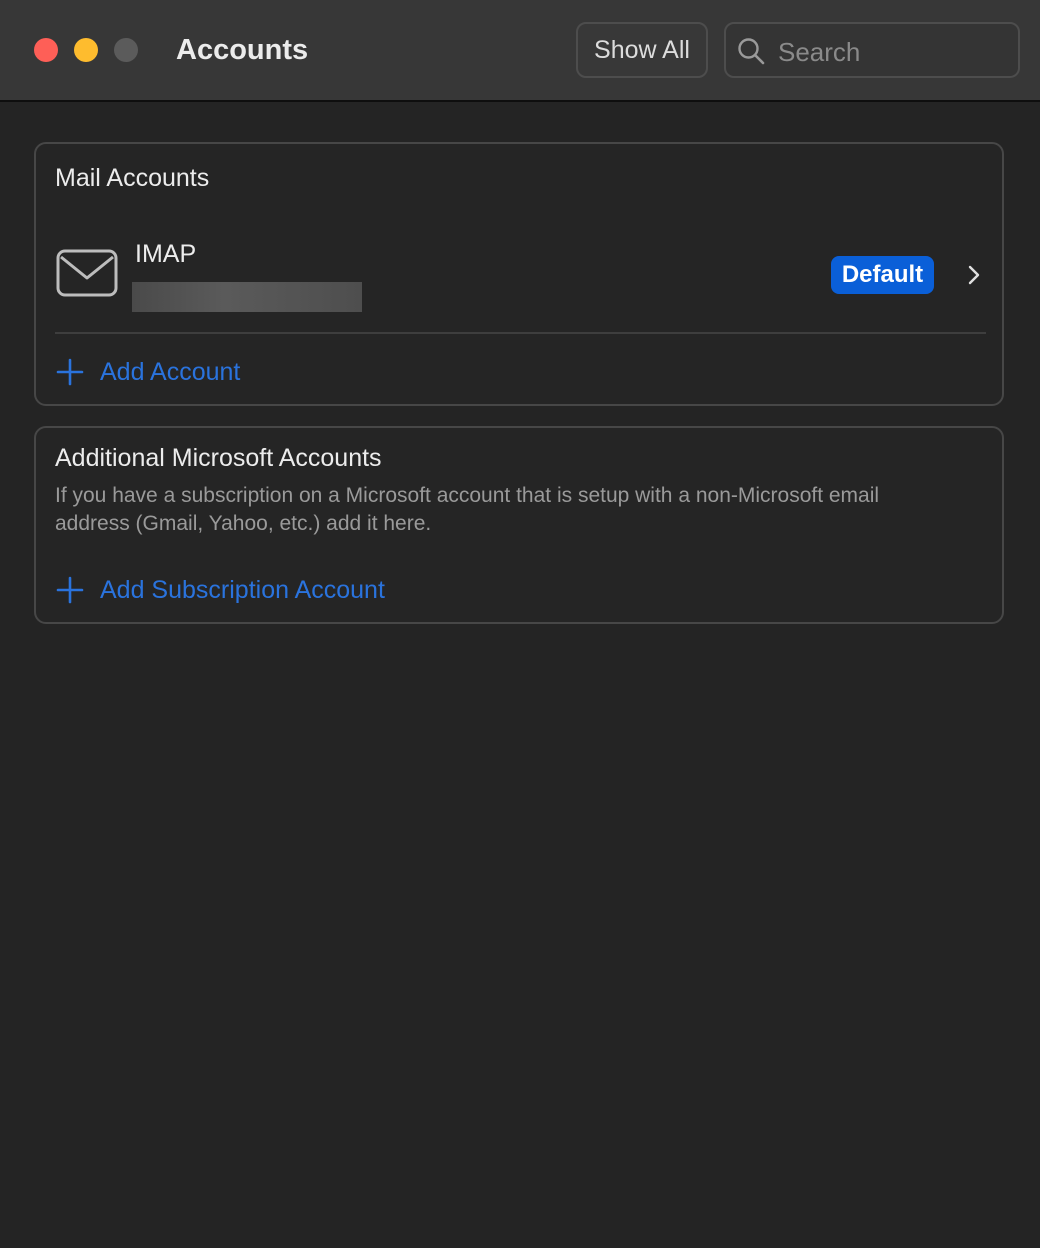  What do you see at coordinates (882, 275) in the screenshot?
I see `default-badge: Default` at bounding box center [882, 275].